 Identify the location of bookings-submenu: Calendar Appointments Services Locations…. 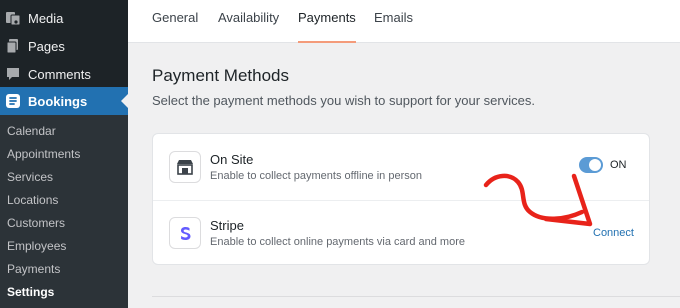
(64, 211).